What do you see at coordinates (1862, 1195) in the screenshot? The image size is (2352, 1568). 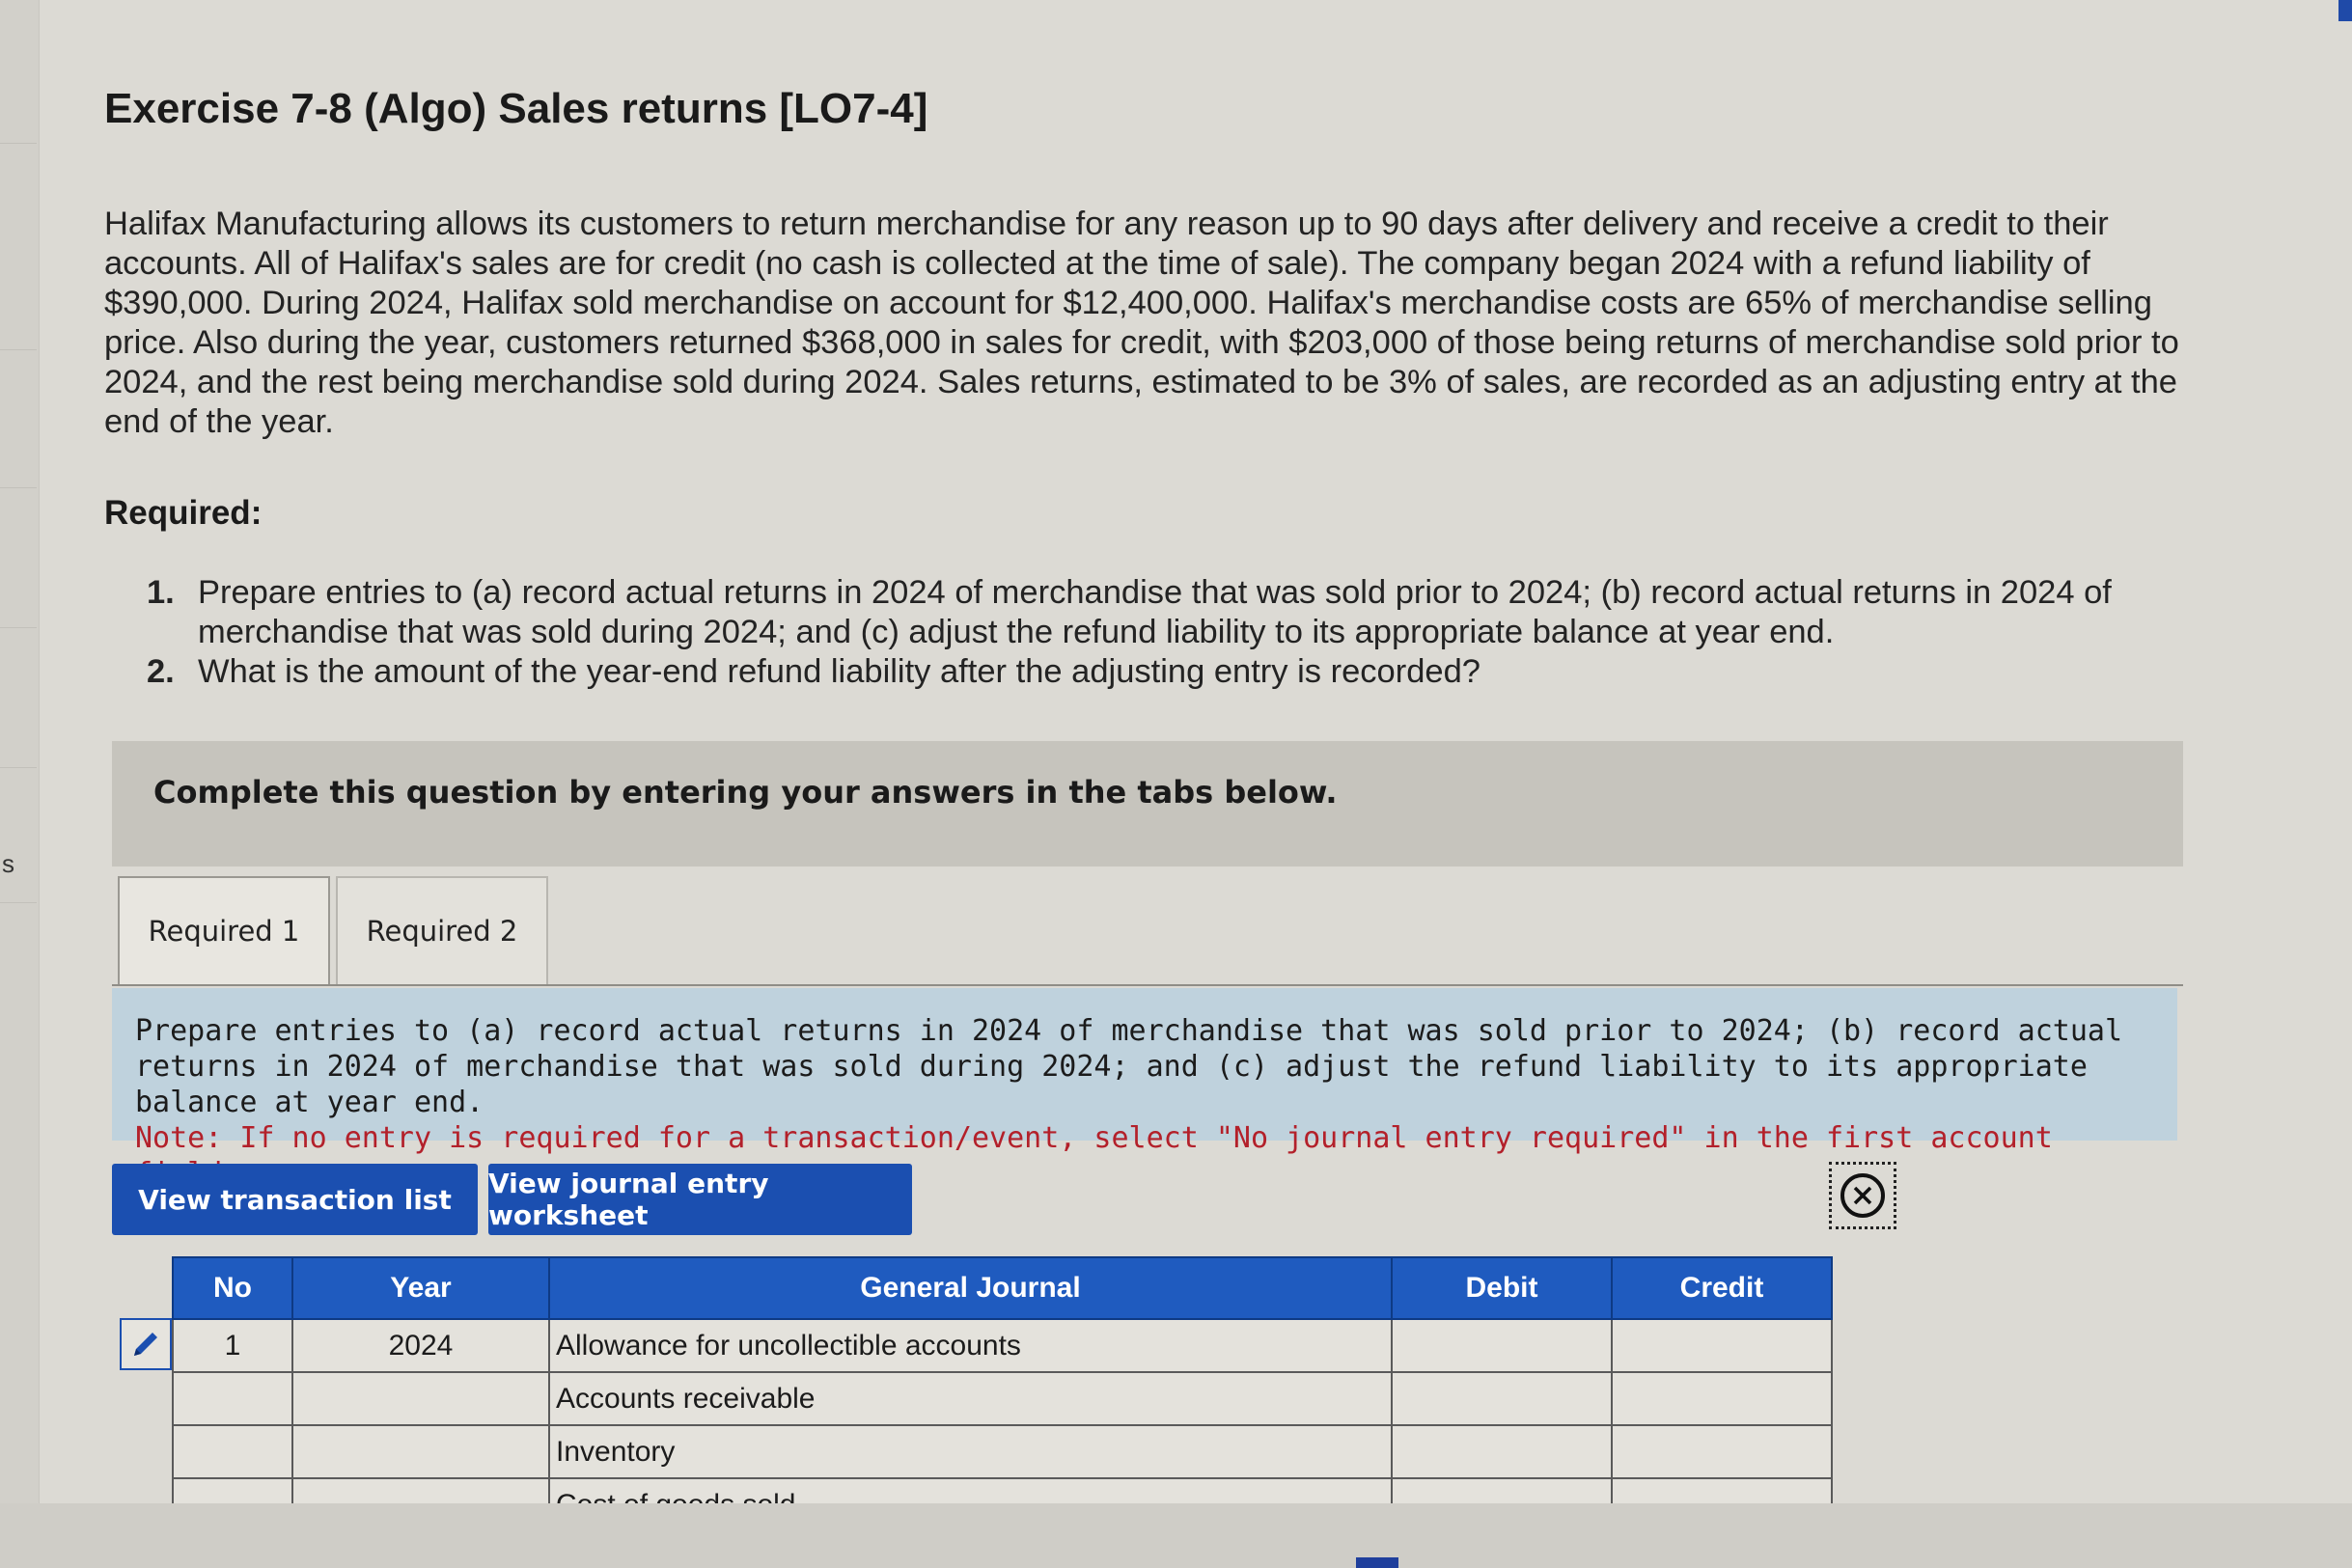 I see `close-circle-icon` at bounding box center [1862, 1195].